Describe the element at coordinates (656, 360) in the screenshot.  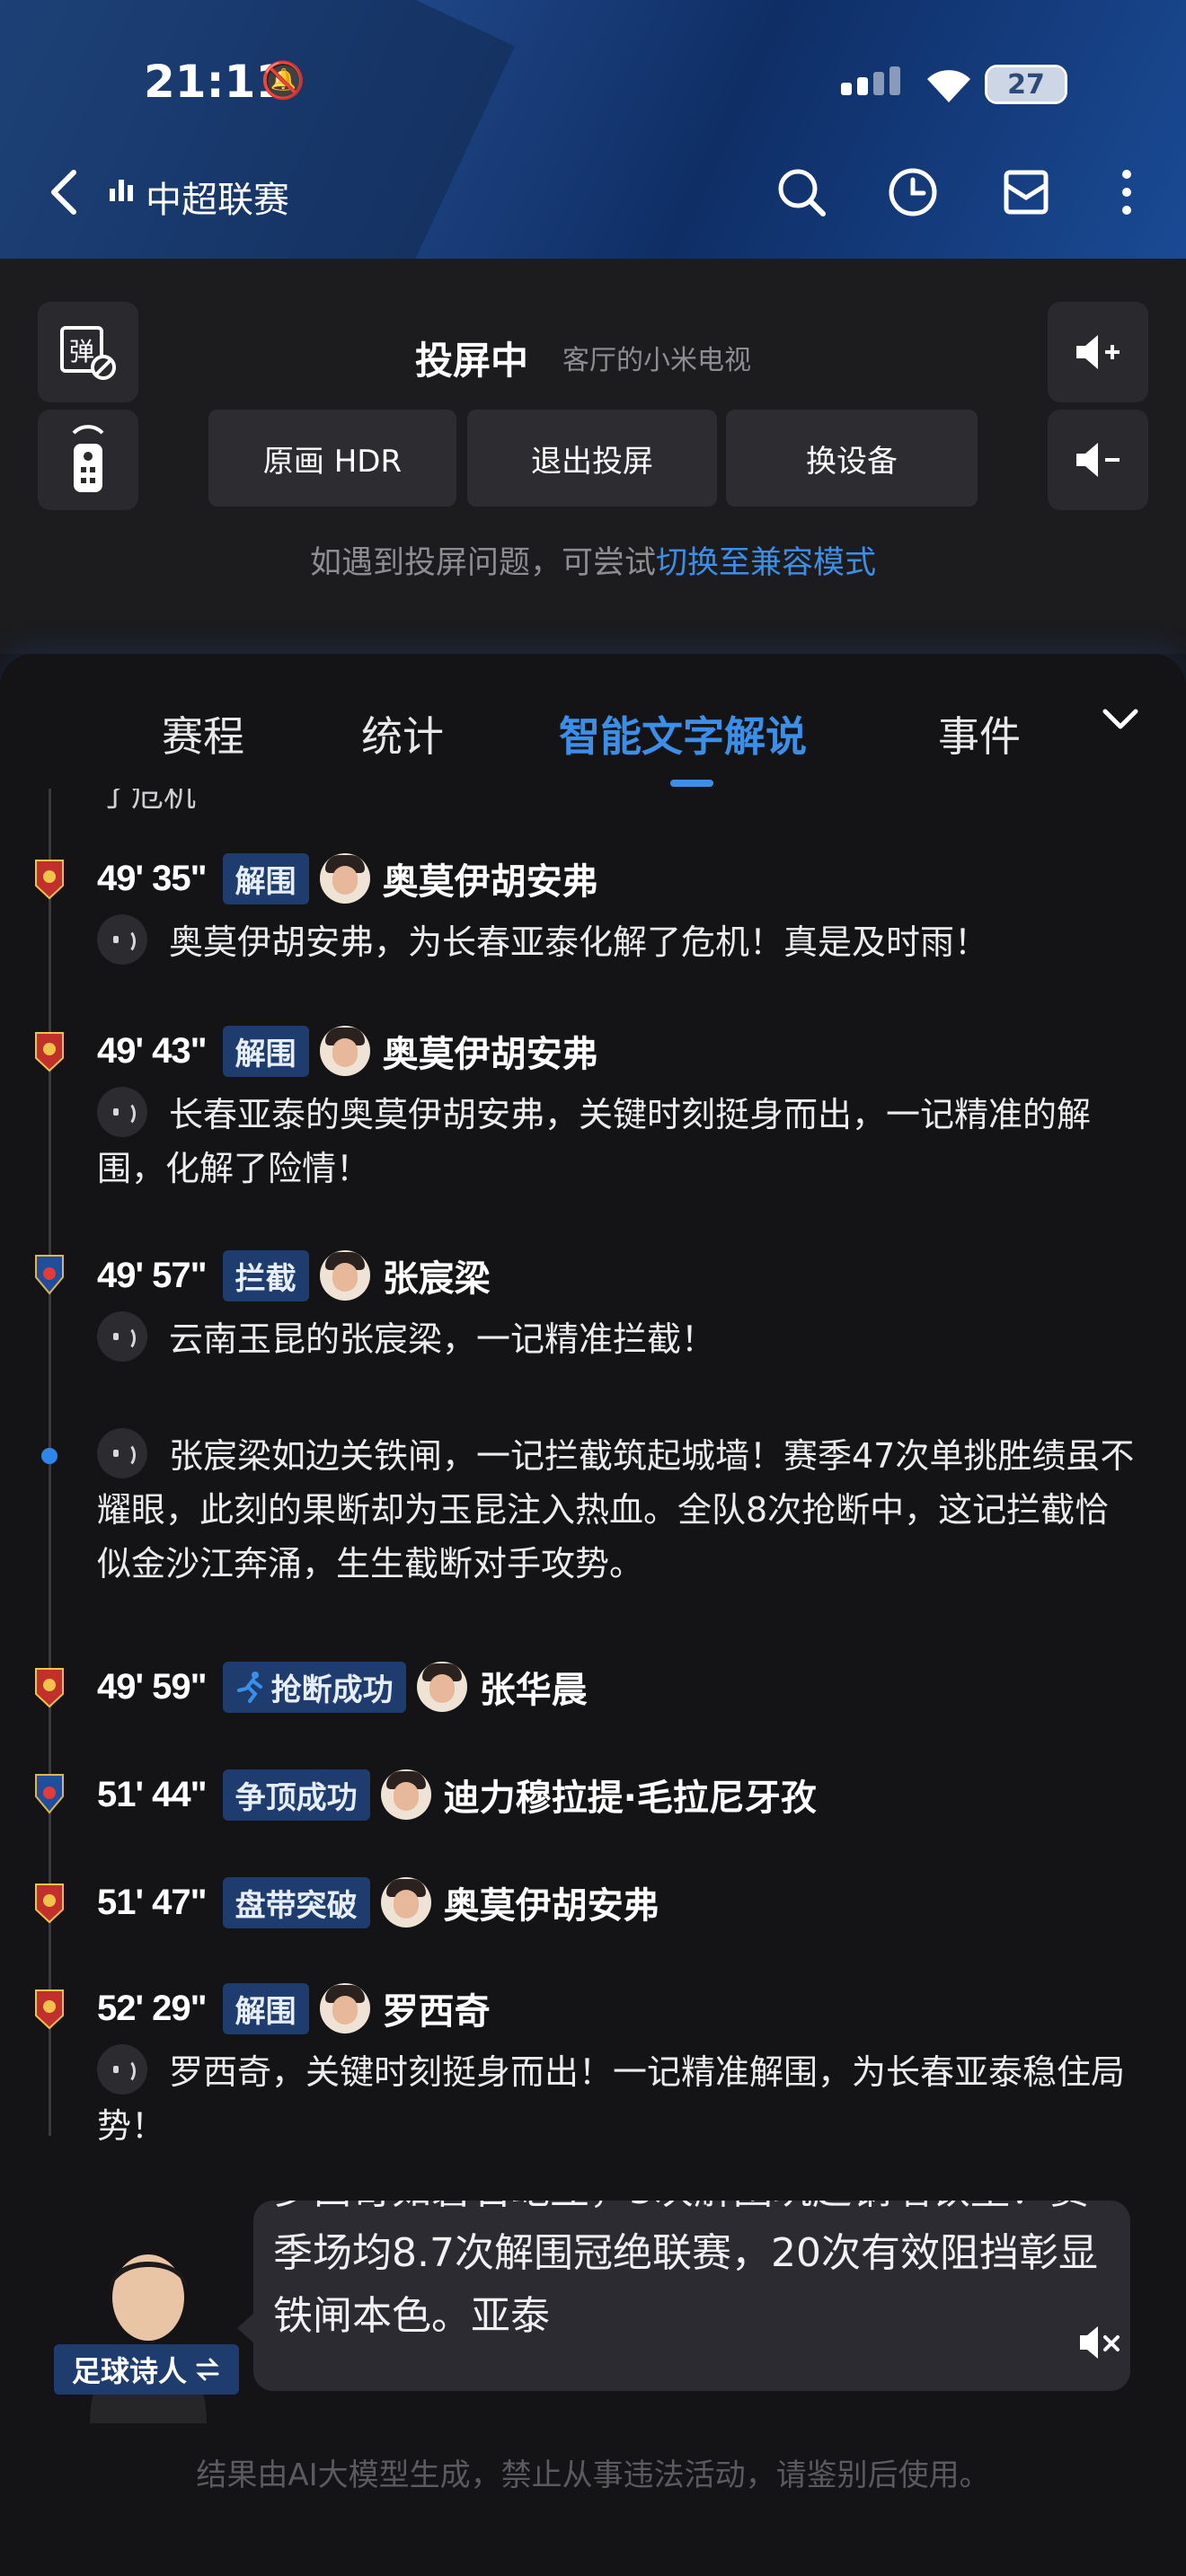
I see `cast-device-name: 客厅的小米电视` at that location.